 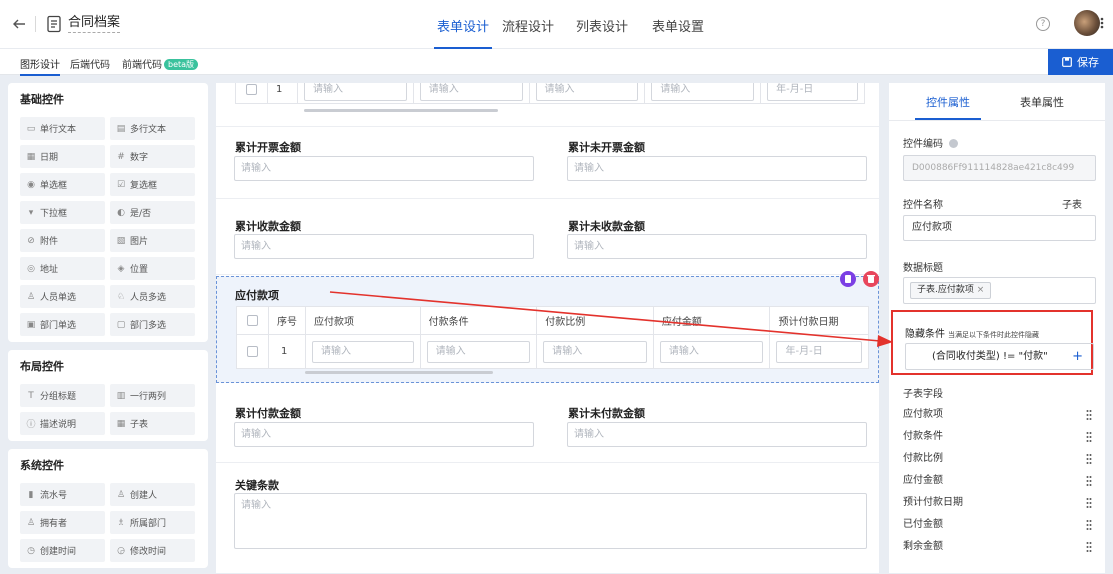 I want to click on palette-item-dropdown: ▾ 下拉框, so click(x=62, y=212).